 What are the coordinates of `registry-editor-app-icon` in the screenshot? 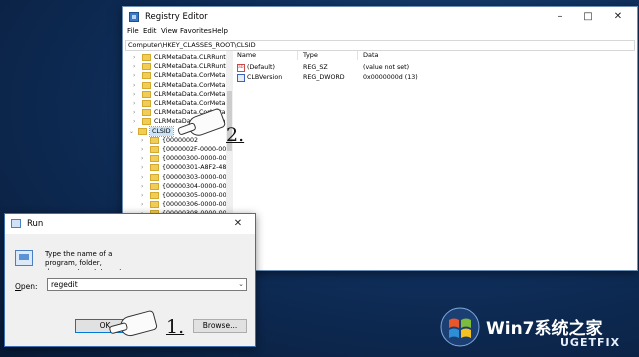 It's located at (134, 17).